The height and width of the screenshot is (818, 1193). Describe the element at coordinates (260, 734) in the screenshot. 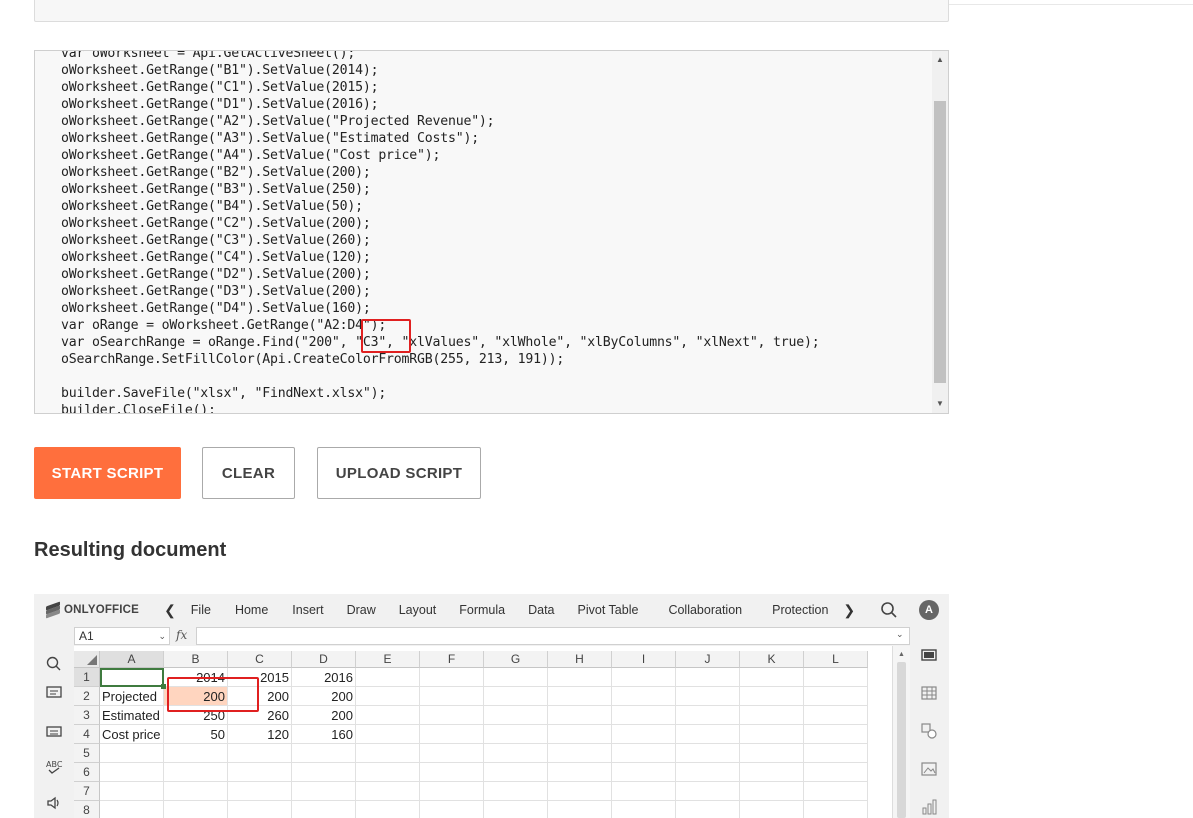

I see `cell-c4: 120` at that location.